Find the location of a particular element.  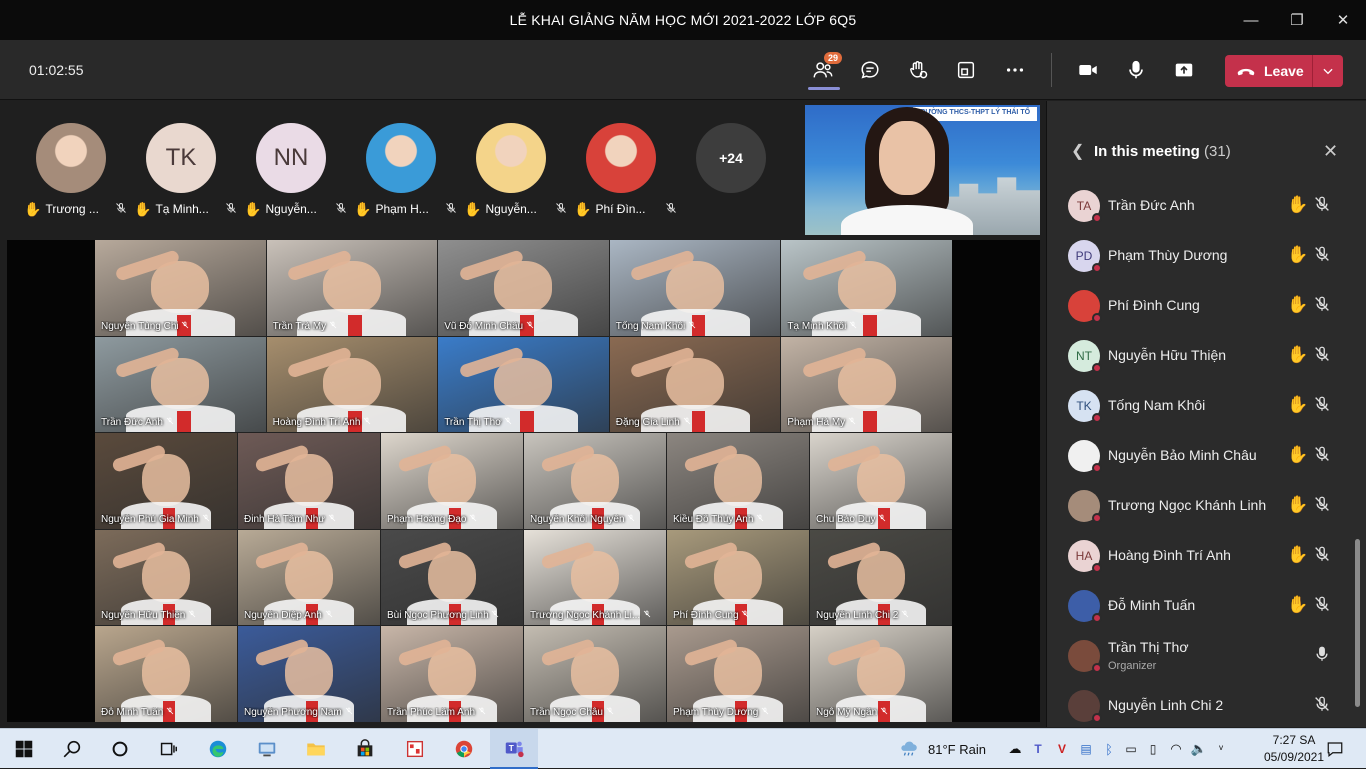

minimize-button: — is located at coordinates (1251, 20).